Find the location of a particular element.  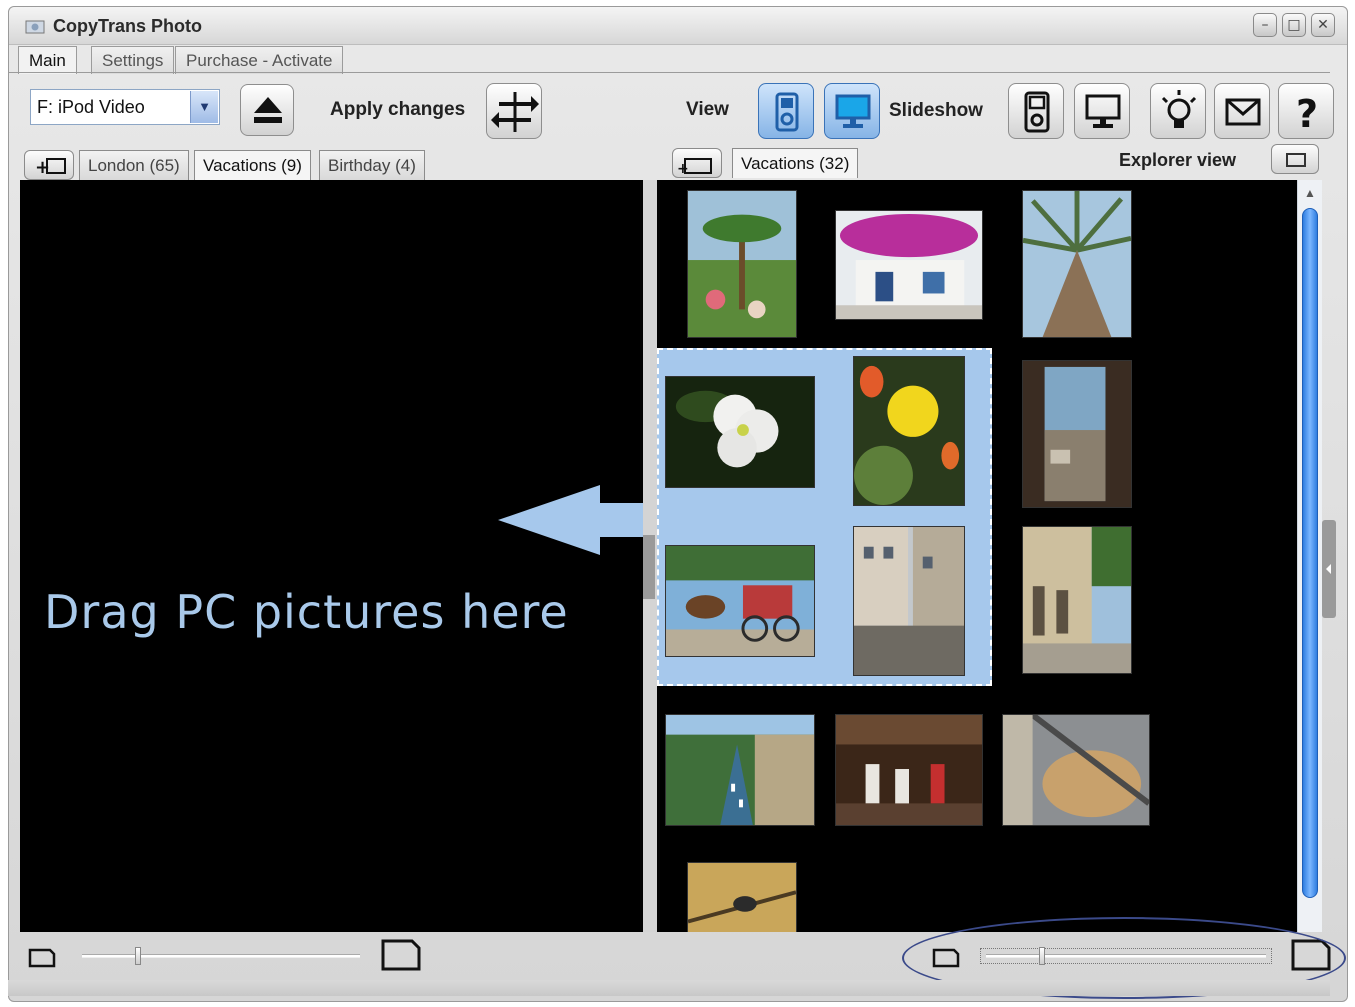

scroll-up-arrow-icon: ▲ is located at coordinates (1310, 193).